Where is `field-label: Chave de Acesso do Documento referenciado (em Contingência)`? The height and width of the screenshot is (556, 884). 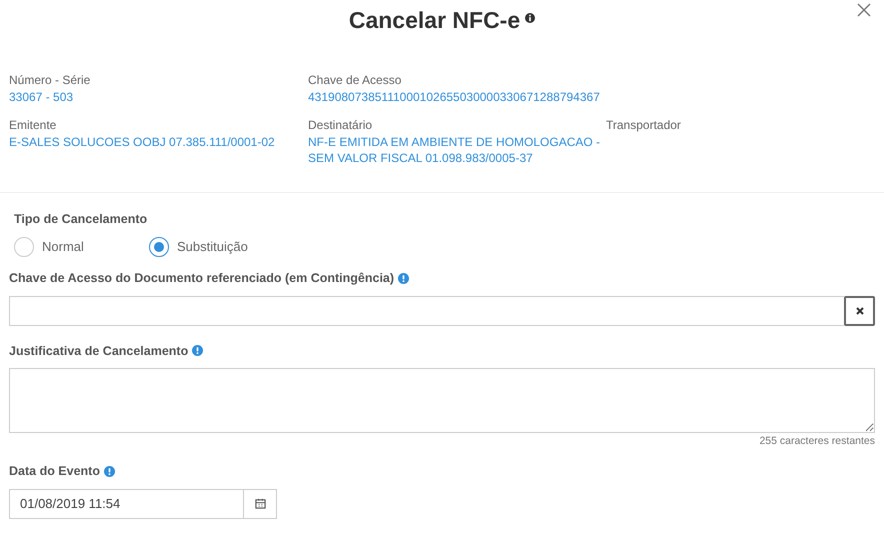
field-label: Chave de Acesso do Documento referenciado (em Contingência) is located at coordinates (201, 278).